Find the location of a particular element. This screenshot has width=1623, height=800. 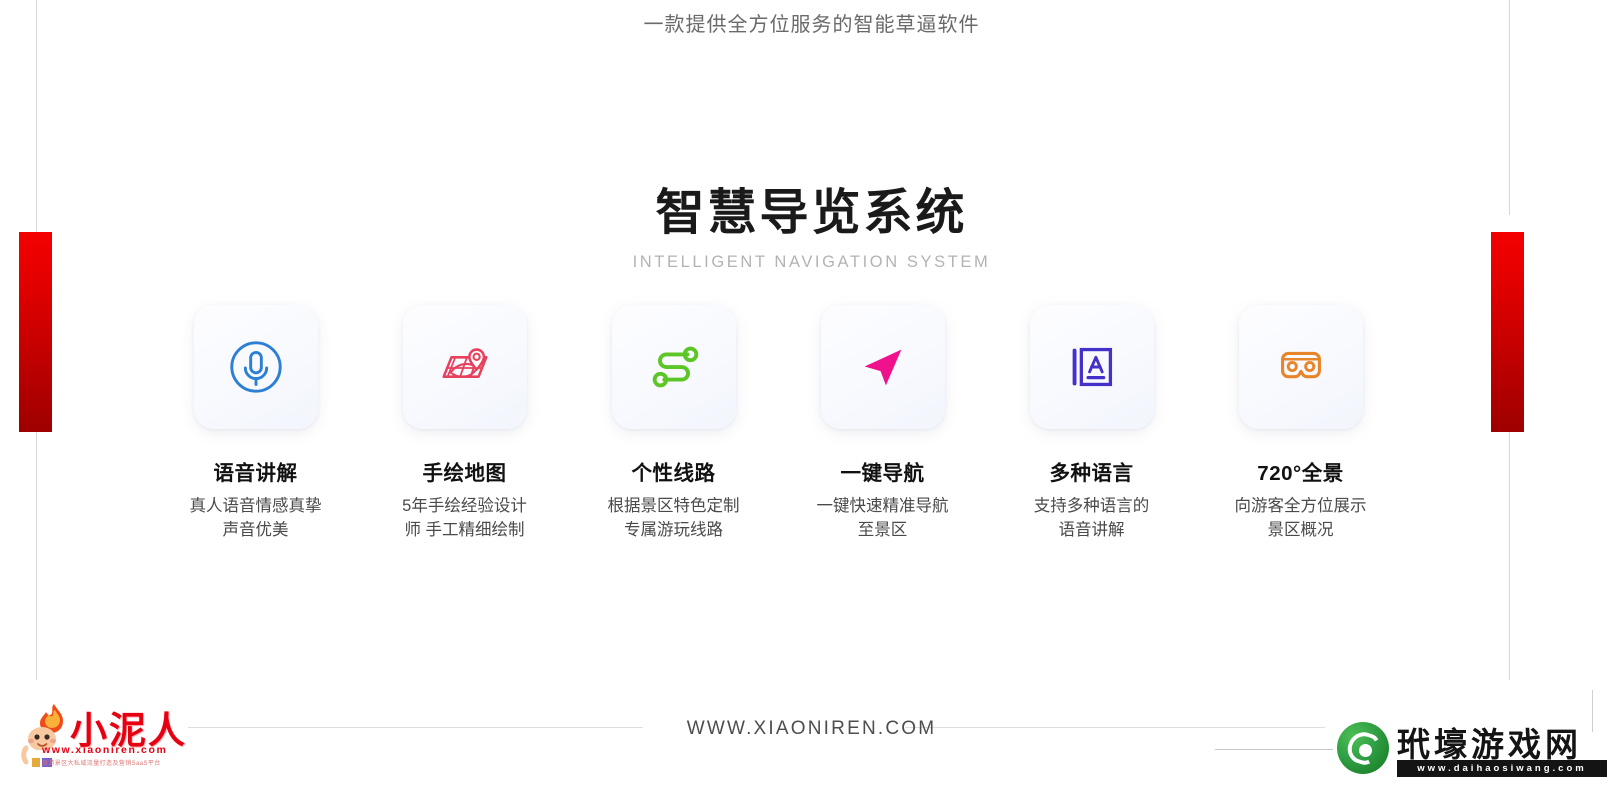

vr-goggles-icon is located at coordinates (1300, 365).